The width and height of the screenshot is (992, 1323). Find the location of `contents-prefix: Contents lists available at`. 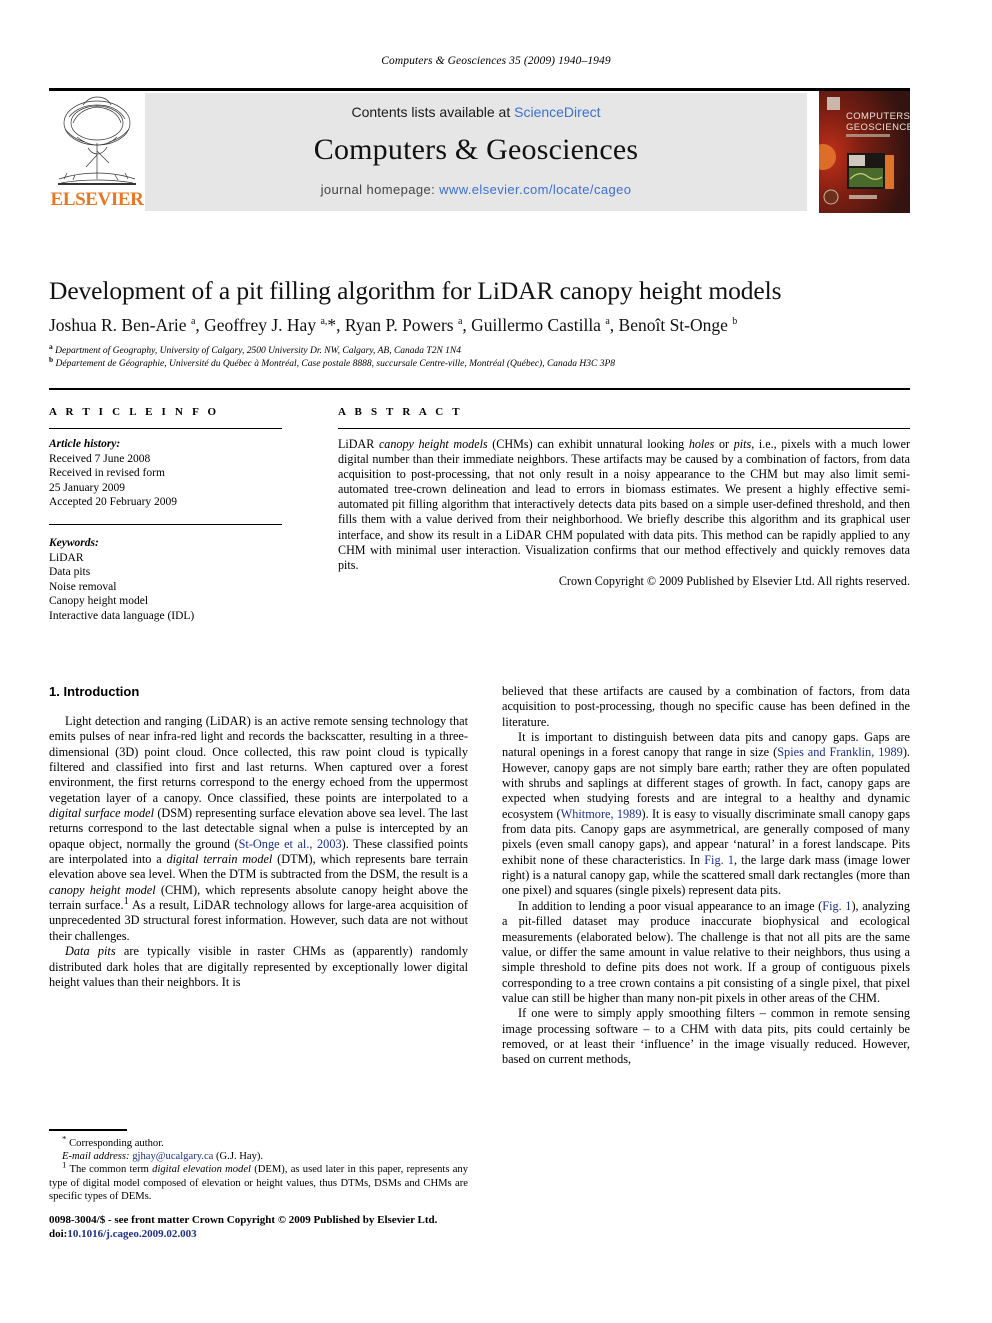

contents-prefix: Contents lists available at is located at coordinates (433, 112).